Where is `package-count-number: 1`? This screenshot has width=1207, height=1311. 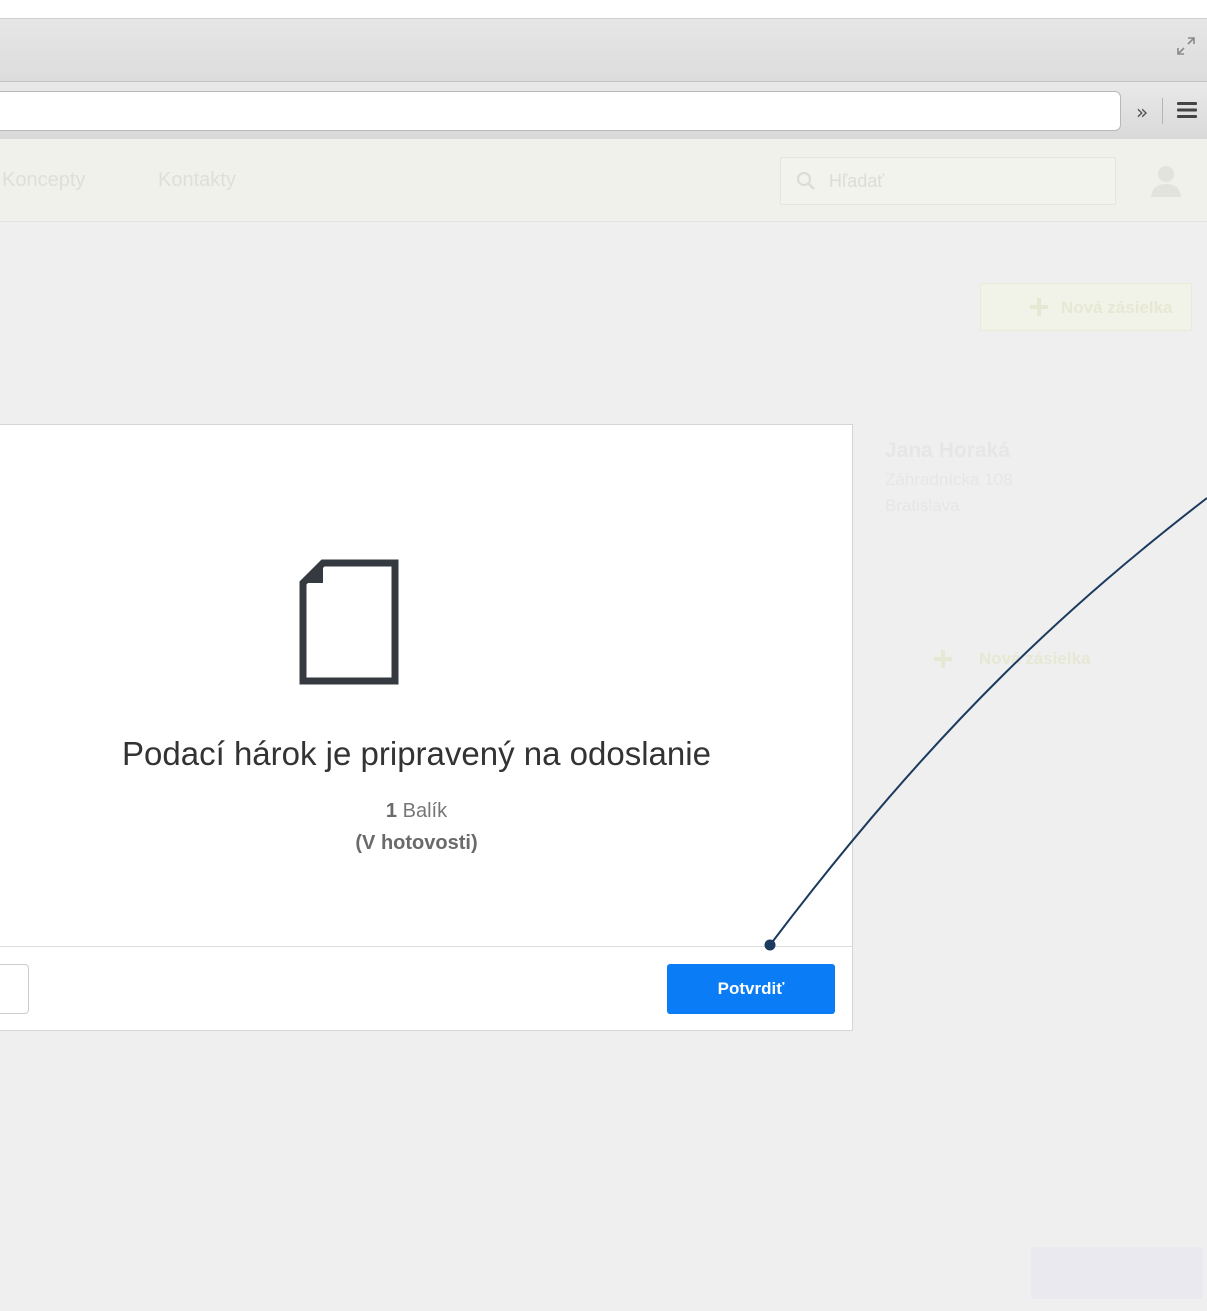
package-count-number: 1 is located at coordinates (391, 811).